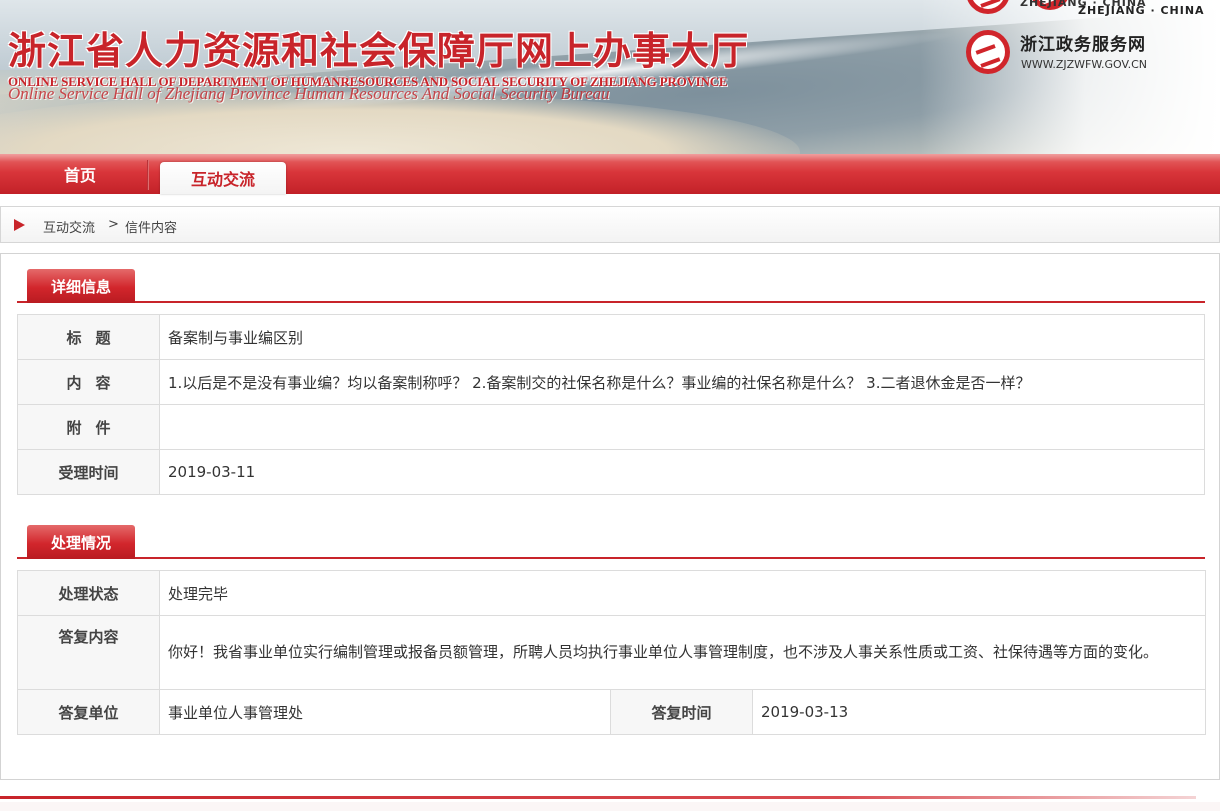  I want to click on reply-content-label: 答复内容, so click(88, 652).